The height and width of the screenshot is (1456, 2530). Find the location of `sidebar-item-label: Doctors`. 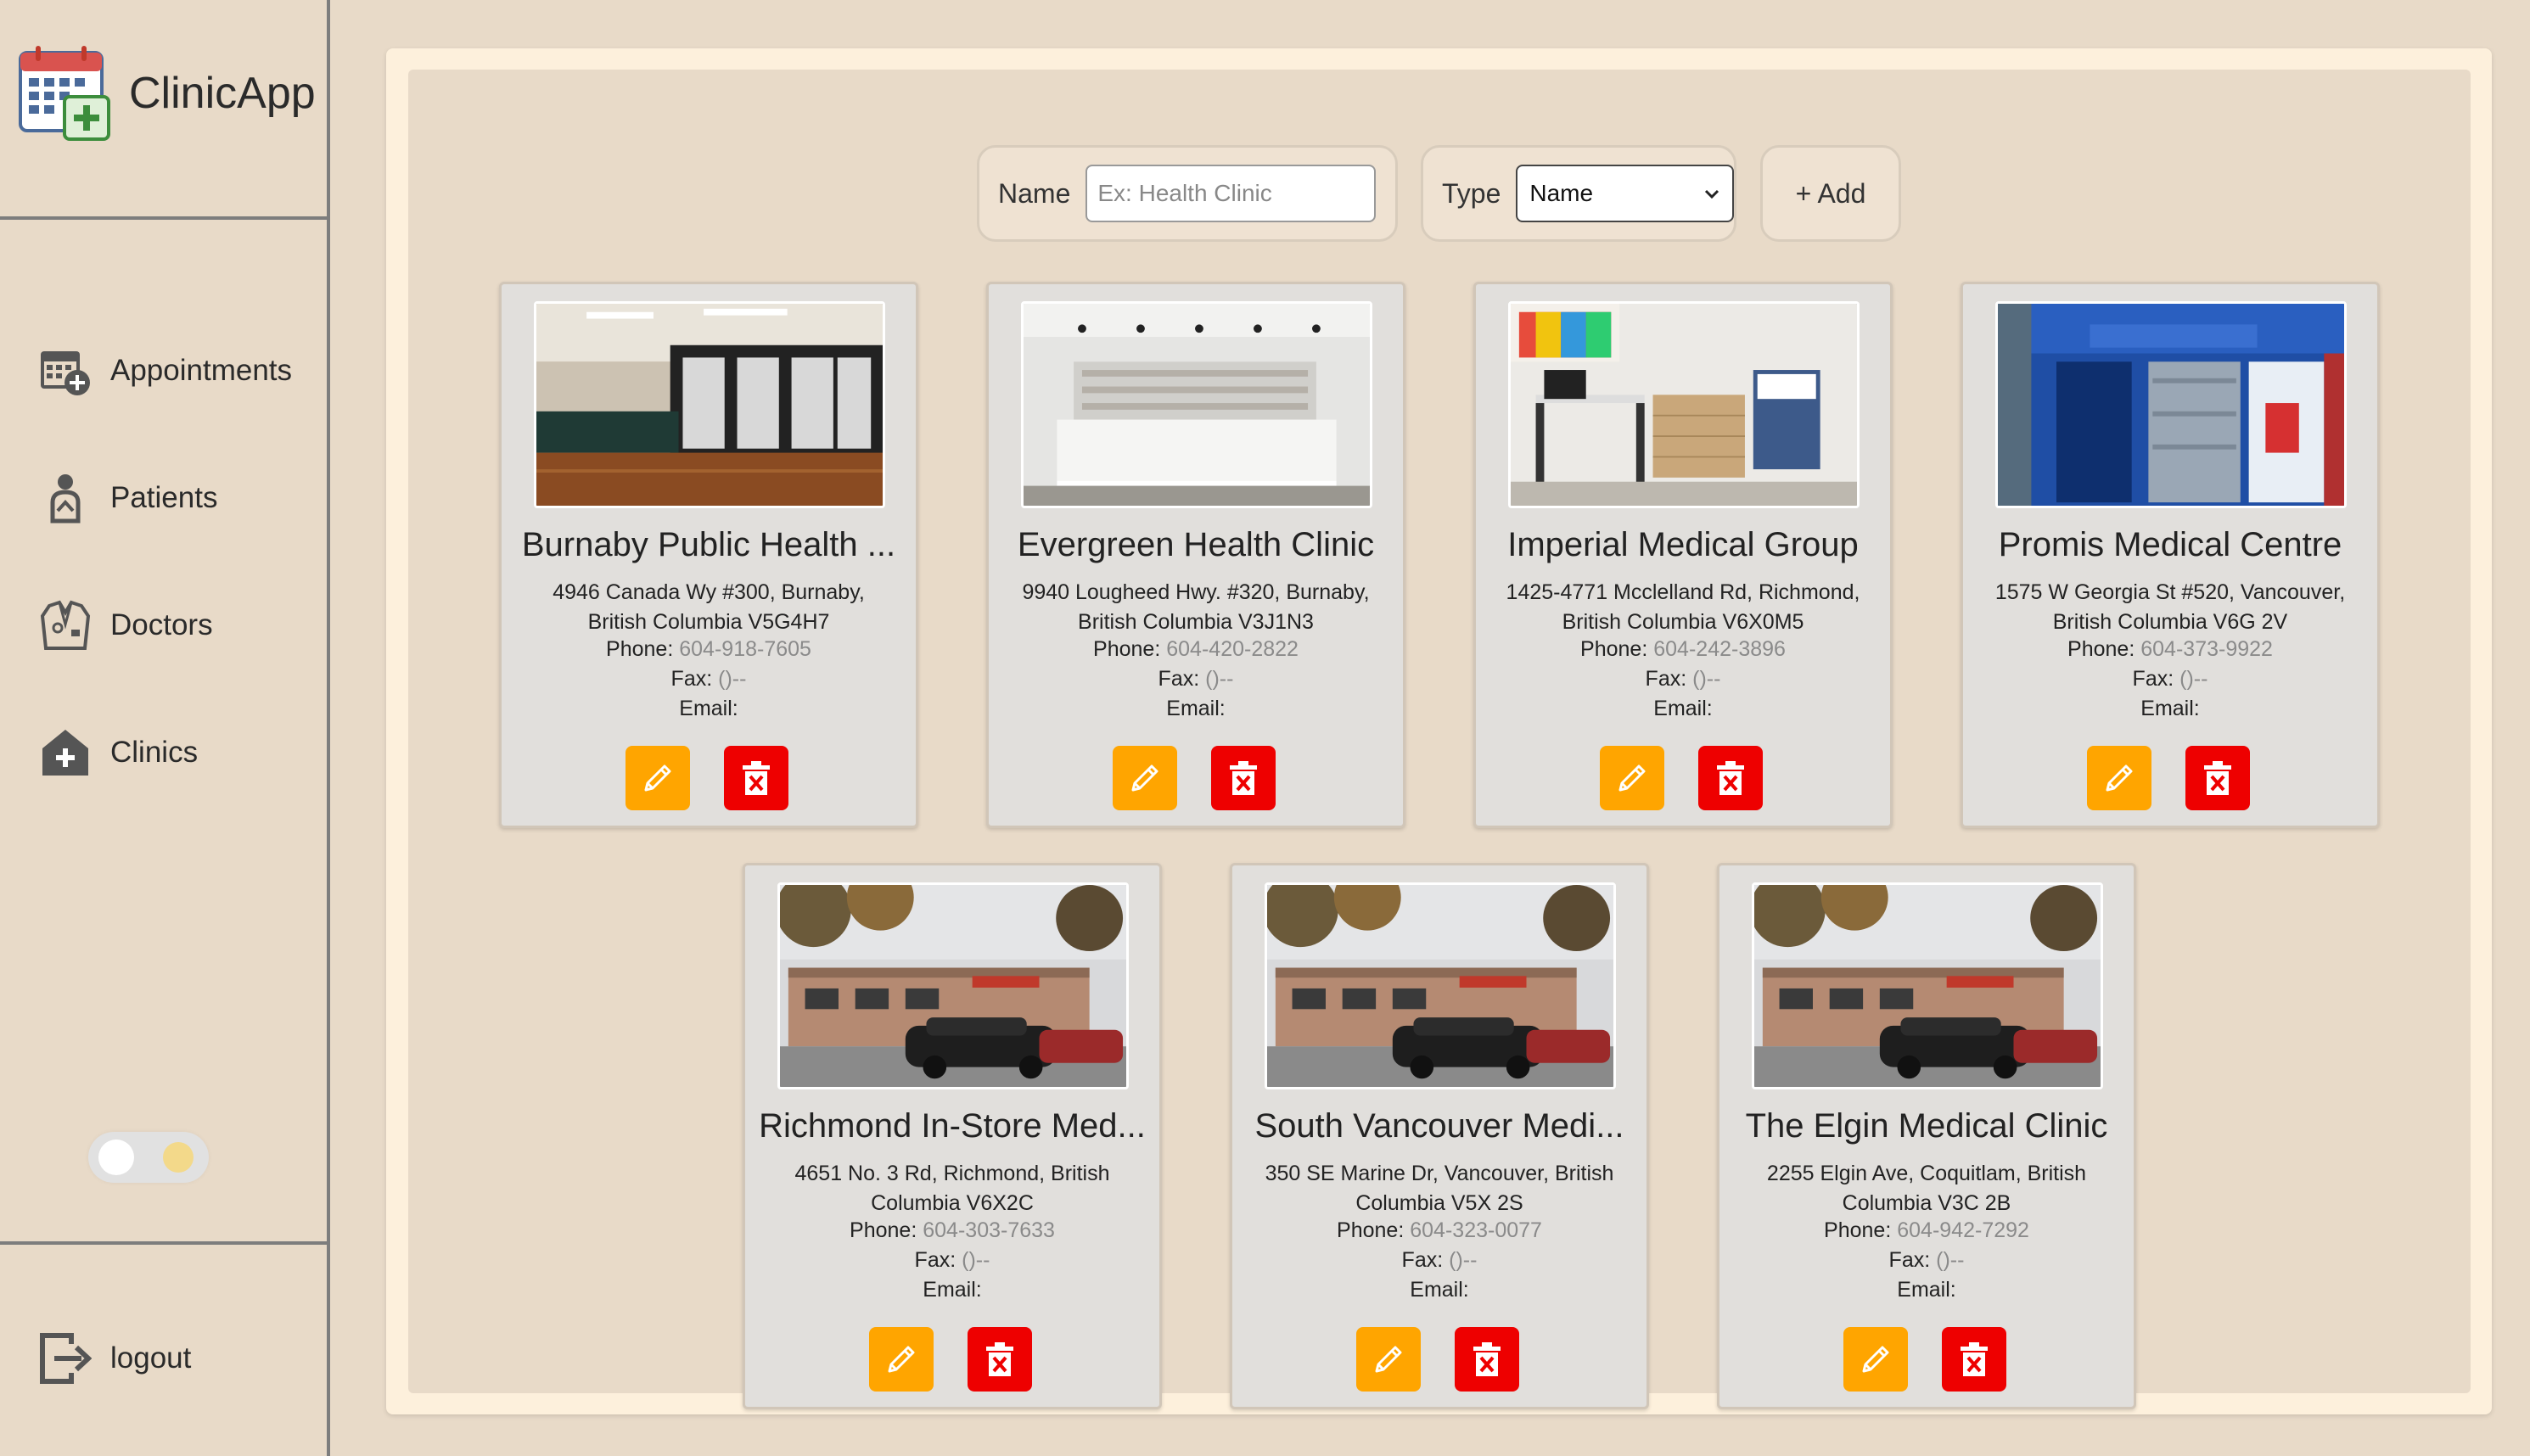

sidebar-item-label: Doctors is located at coordinates (162, 624).